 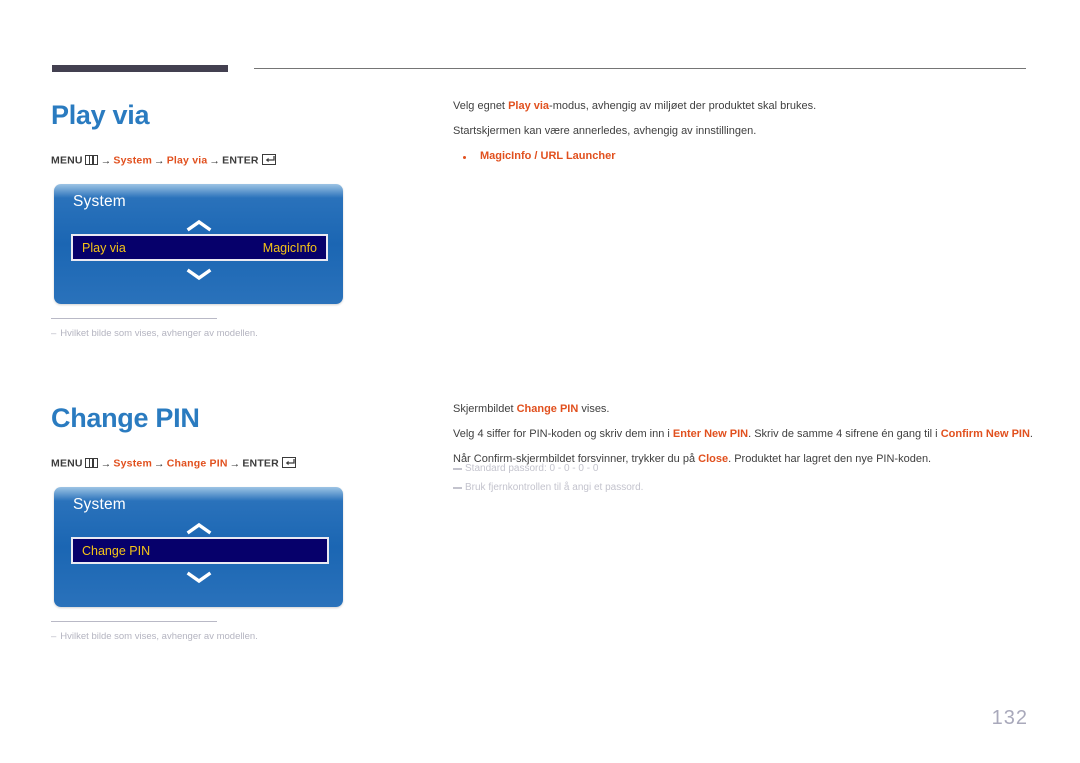 What do you see at coordinates (743, 409) in the screenshot?
I see `description-line-1: Skjermbildet Change PIN vises.` at bounding box center [743, 409].